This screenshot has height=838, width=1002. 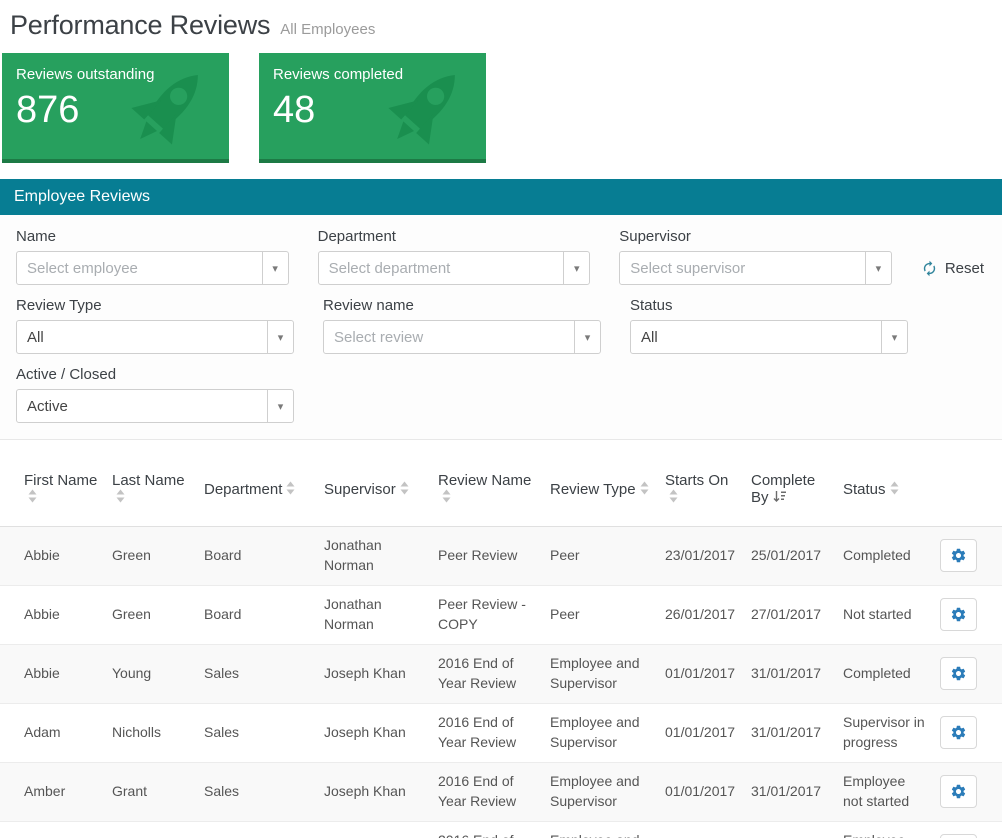 I want to click on column-header-status: Status, so click(x=891, y=490).